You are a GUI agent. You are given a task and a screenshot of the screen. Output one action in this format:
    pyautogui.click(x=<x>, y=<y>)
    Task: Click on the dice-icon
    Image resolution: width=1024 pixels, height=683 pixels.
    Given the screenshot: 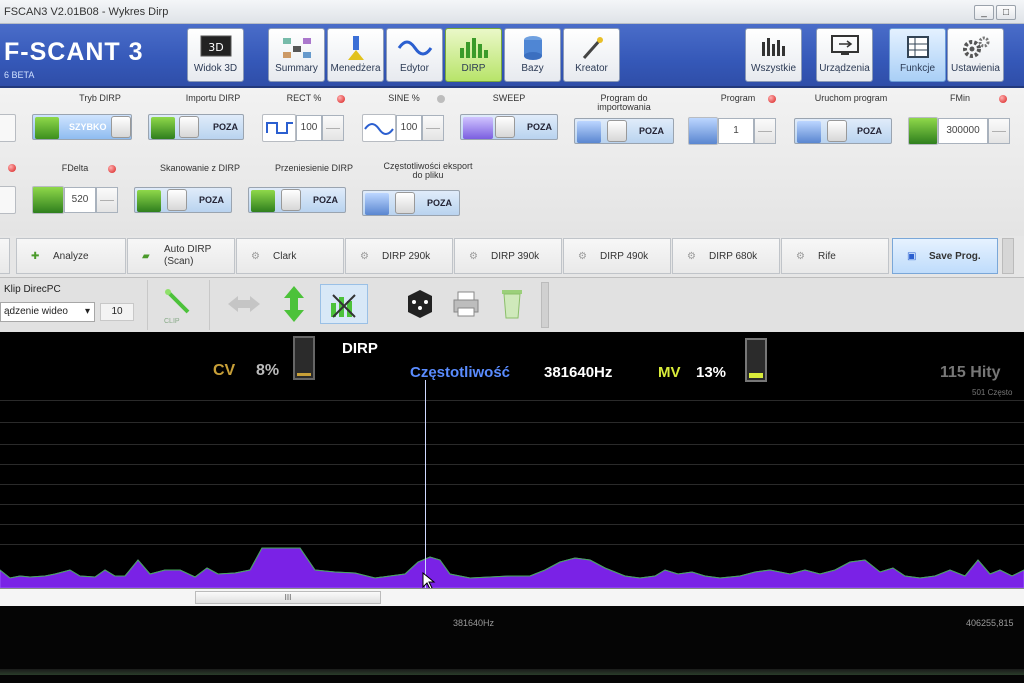 What is the action you would take?
    pyautogui.click(x=420, y=304)
    